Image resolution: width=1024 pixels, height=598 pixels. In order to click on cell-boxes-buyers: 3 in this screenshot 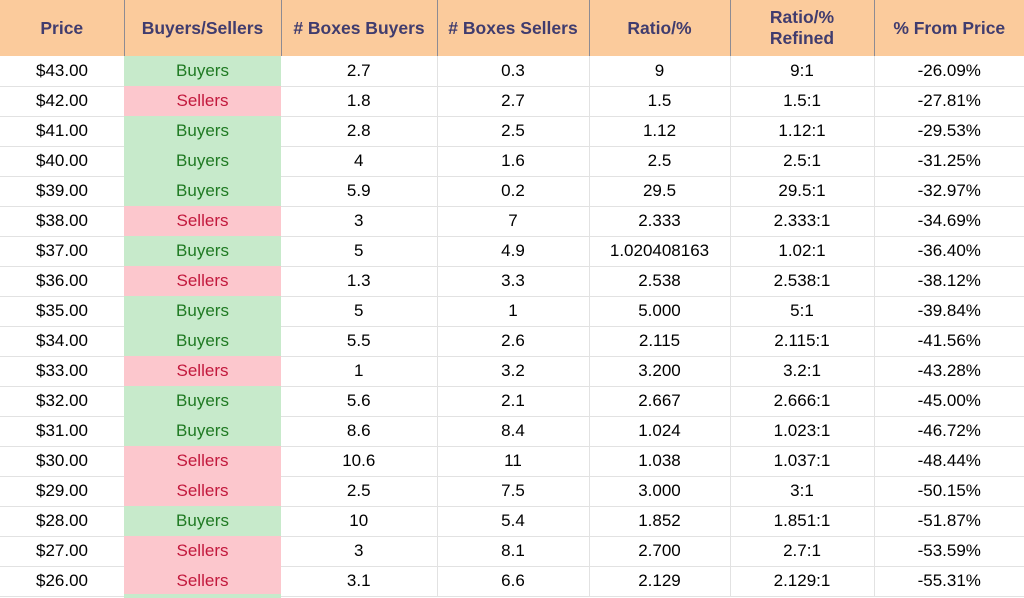, I will do `click(359, 221)`.